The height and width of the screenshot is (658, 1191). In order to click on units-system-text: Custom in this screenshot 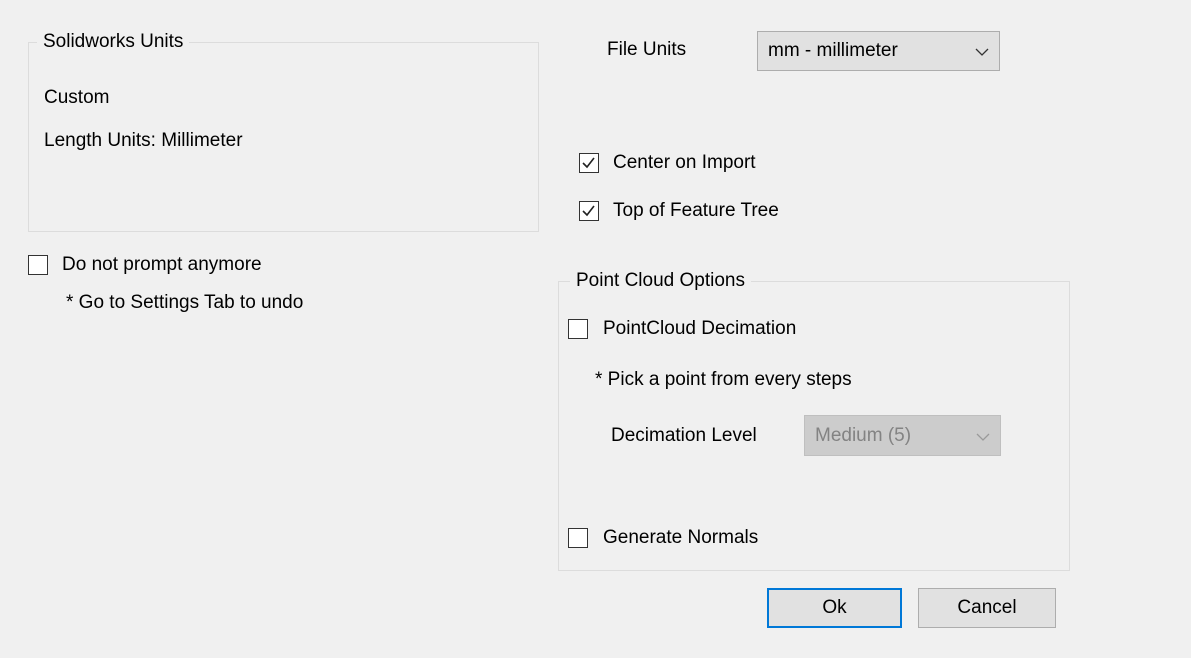, I will do `click(77, 97)`.